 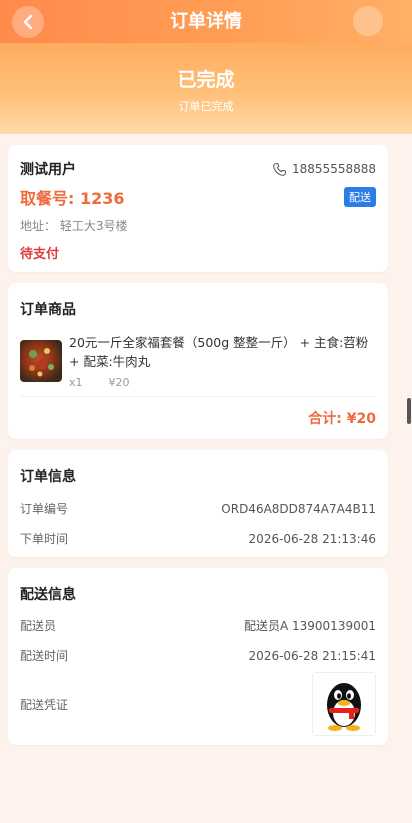 I want to click on phone-icon, so click(x=279, y=169).